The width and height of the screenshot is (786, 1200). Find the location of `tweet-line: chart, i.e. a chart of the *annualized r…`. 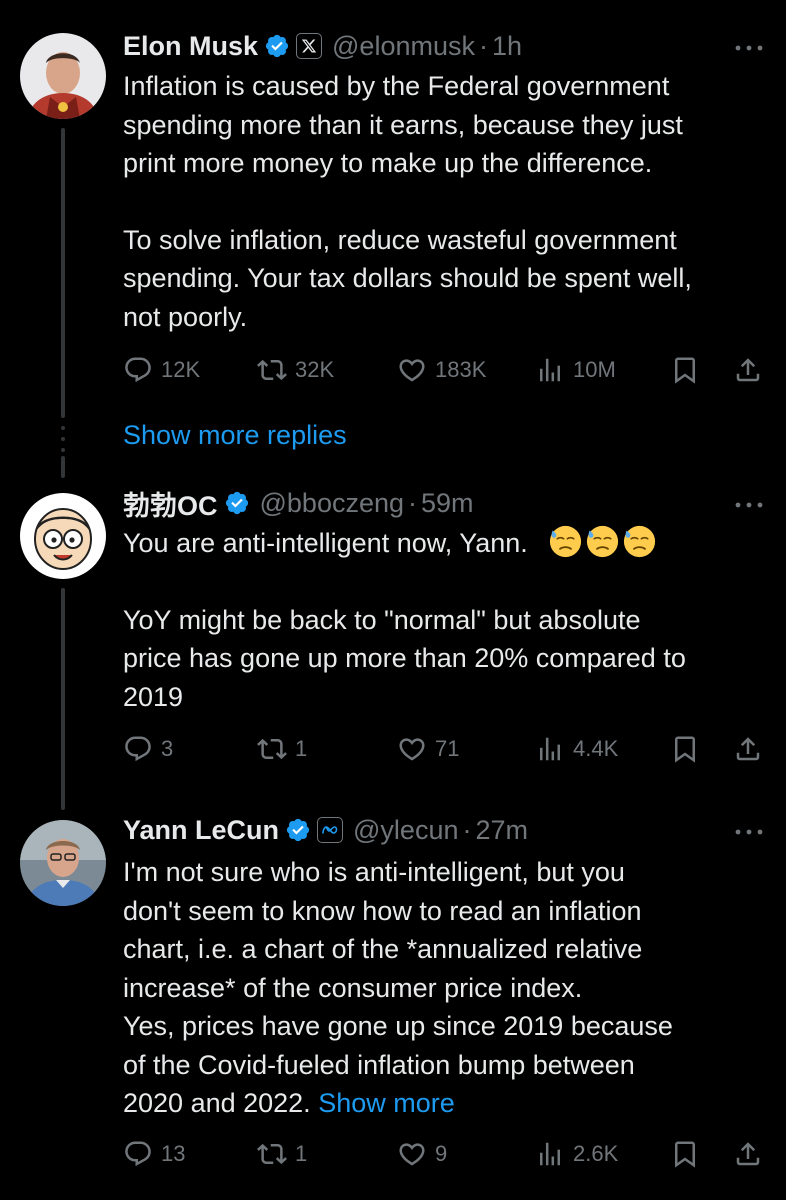

tweet-line: chart, i.e. a chart of the *annualized r… is located at coordinates (383, 949).